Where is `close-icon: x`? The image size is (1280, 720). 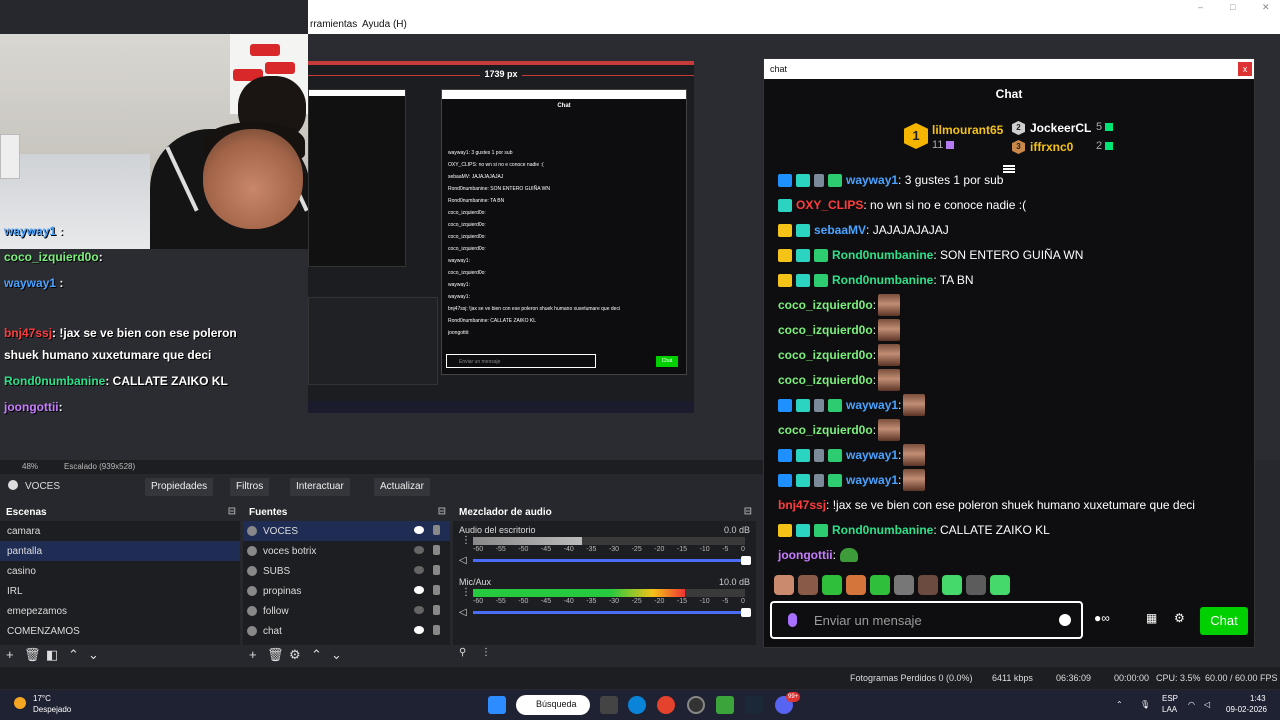 close-icon: x is located at coordinates (1245, 69).